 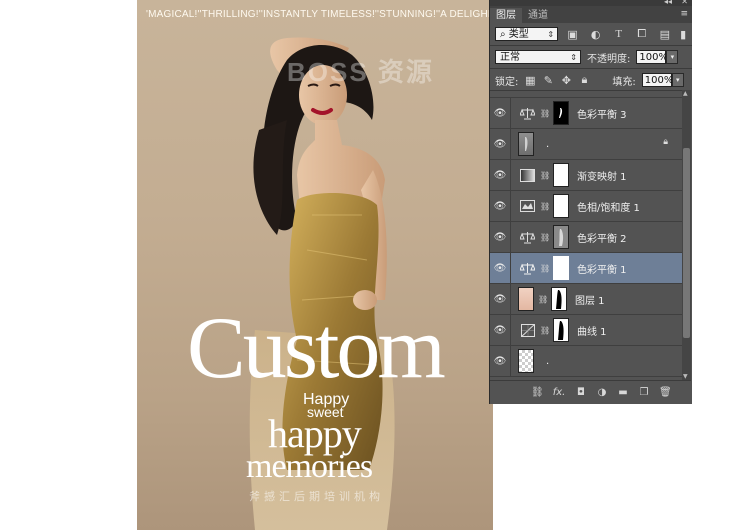 I want to click on smart-object-filter-icon: ▤, so click(x=664, y=34).